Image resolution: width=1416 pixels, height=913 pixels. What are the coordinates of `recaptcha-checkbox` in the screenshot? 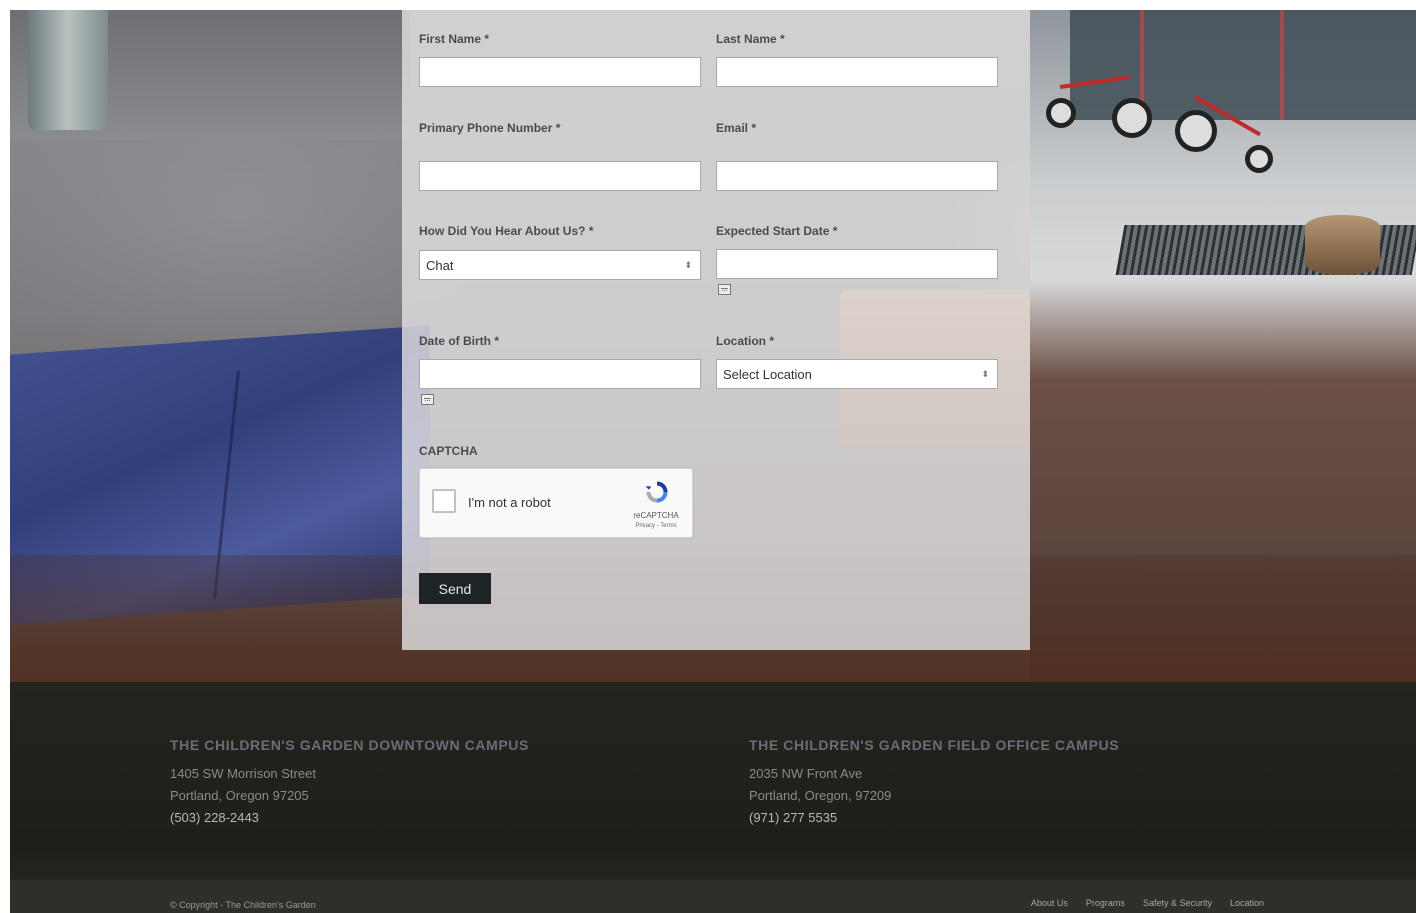 It's located at (444, 501).